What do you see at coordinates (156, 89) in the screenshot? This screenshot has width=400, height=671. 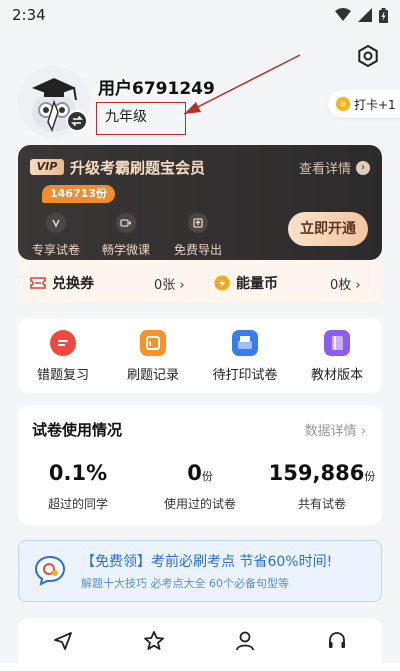 I see `username: 用户6791249` at bounding box center [156, 89].